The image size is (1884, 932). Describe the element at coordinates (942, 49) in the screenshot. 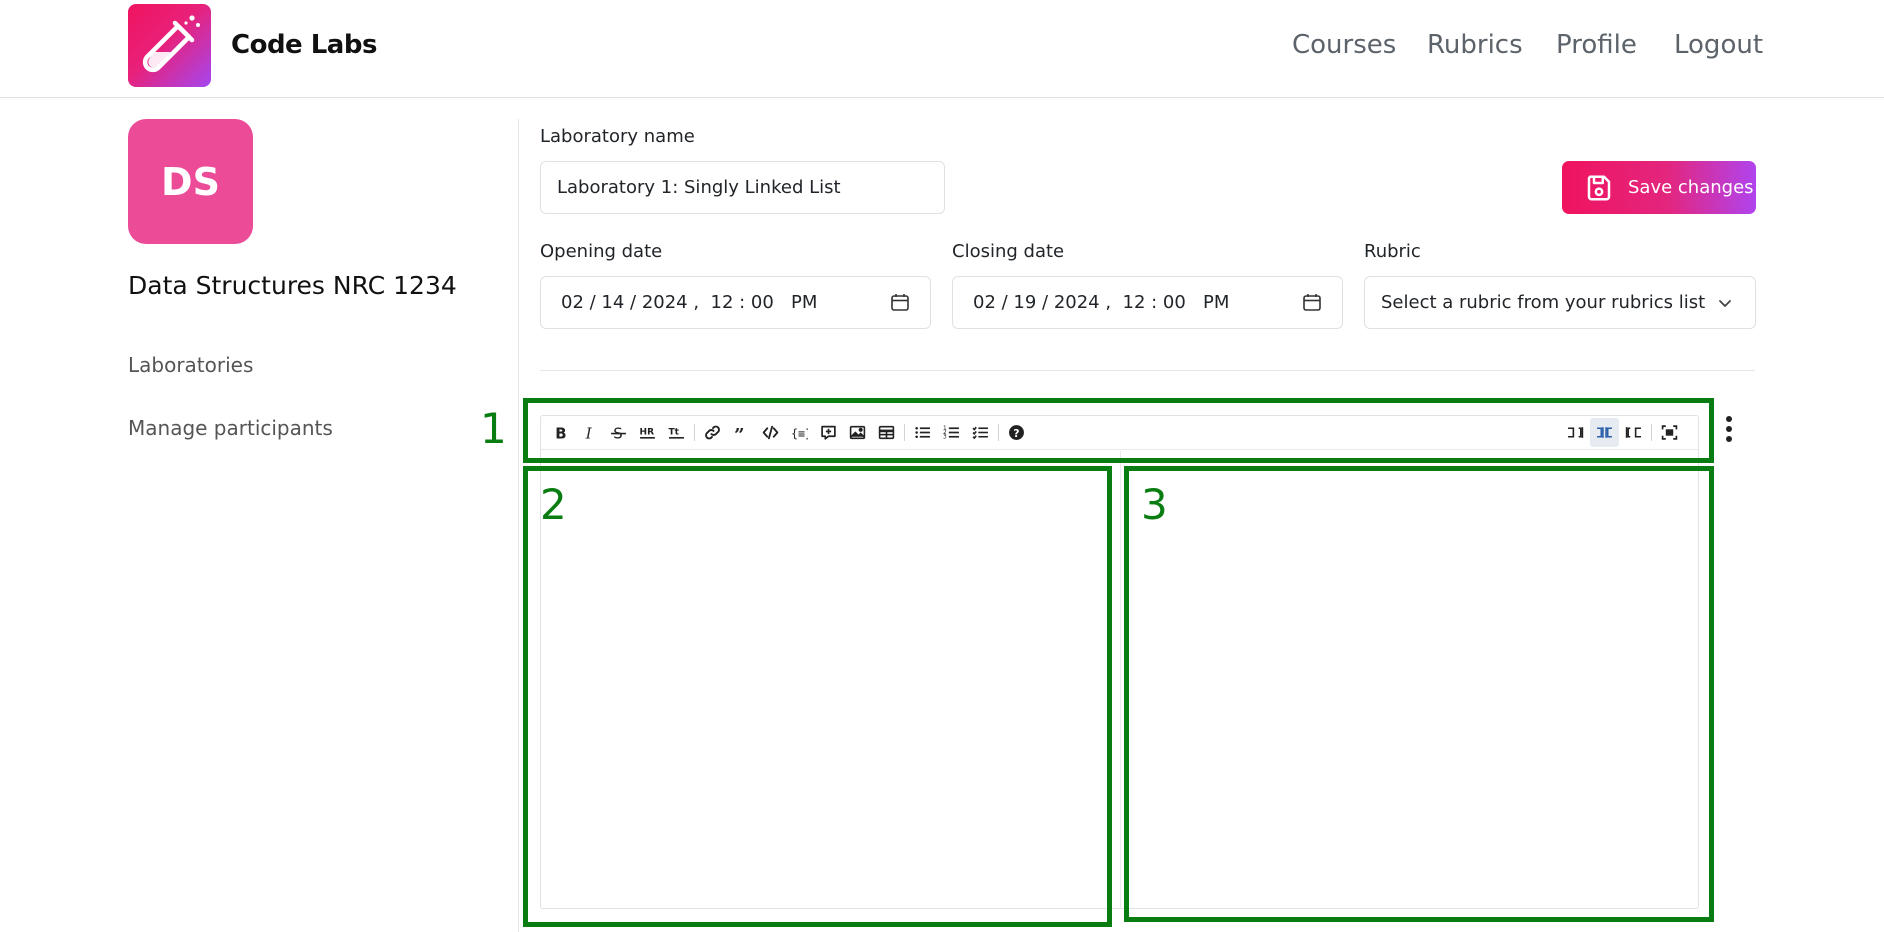

I see `top-navbar: Code Labs Courses Rubrics Profile Logout` at that location.